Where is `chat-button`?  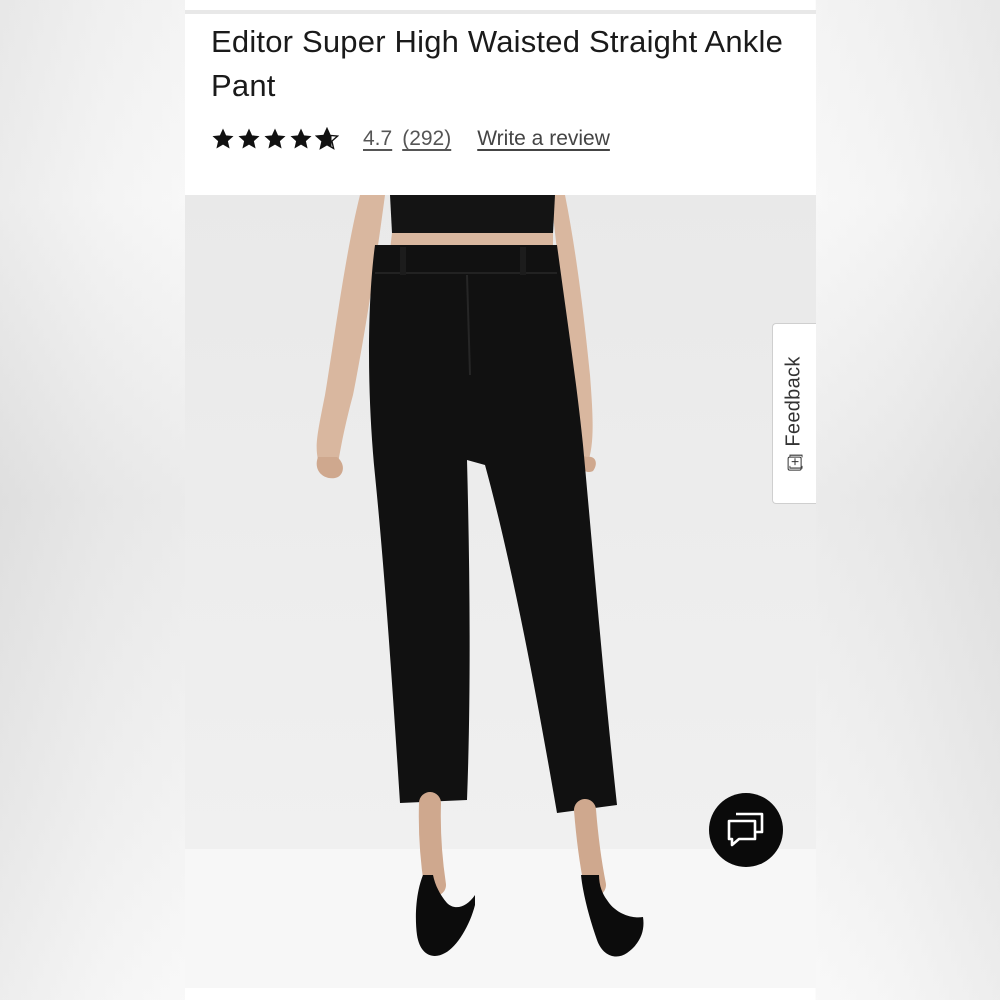
chat-button is located at coordinates (746, 830).